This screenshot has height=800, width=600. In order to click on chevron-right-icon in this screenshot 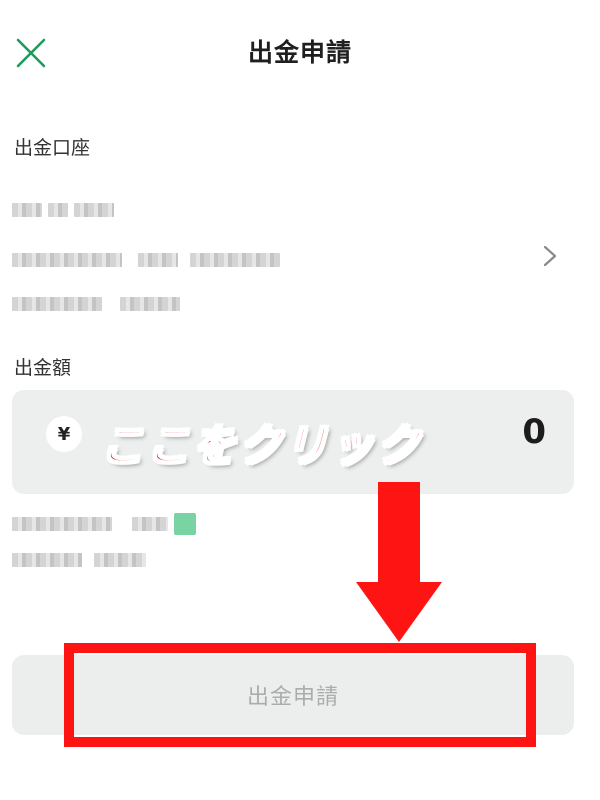, I will do `click(550, 256)`.